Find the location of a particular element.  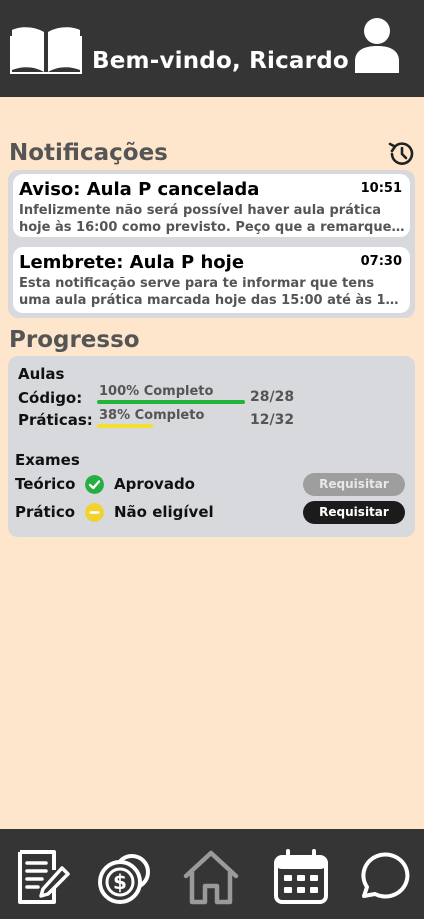

history-icon is located at coordinates (401, 154).